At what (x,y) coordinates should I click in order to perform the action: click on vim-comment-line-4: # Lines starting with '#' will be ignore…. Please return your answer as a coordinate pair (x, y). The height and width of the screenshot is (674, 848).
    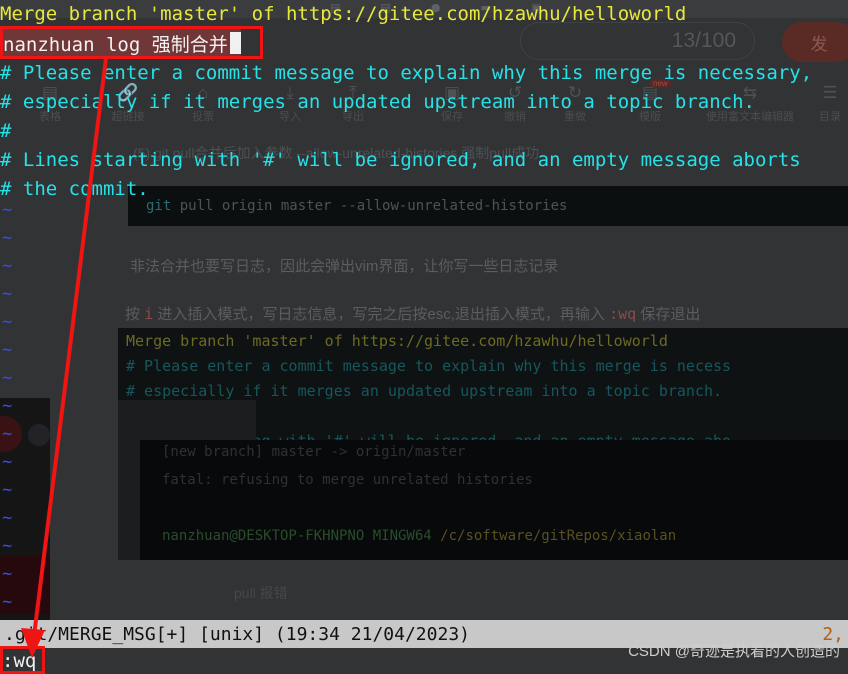
    Looking at the image, I should click on (400, 160).